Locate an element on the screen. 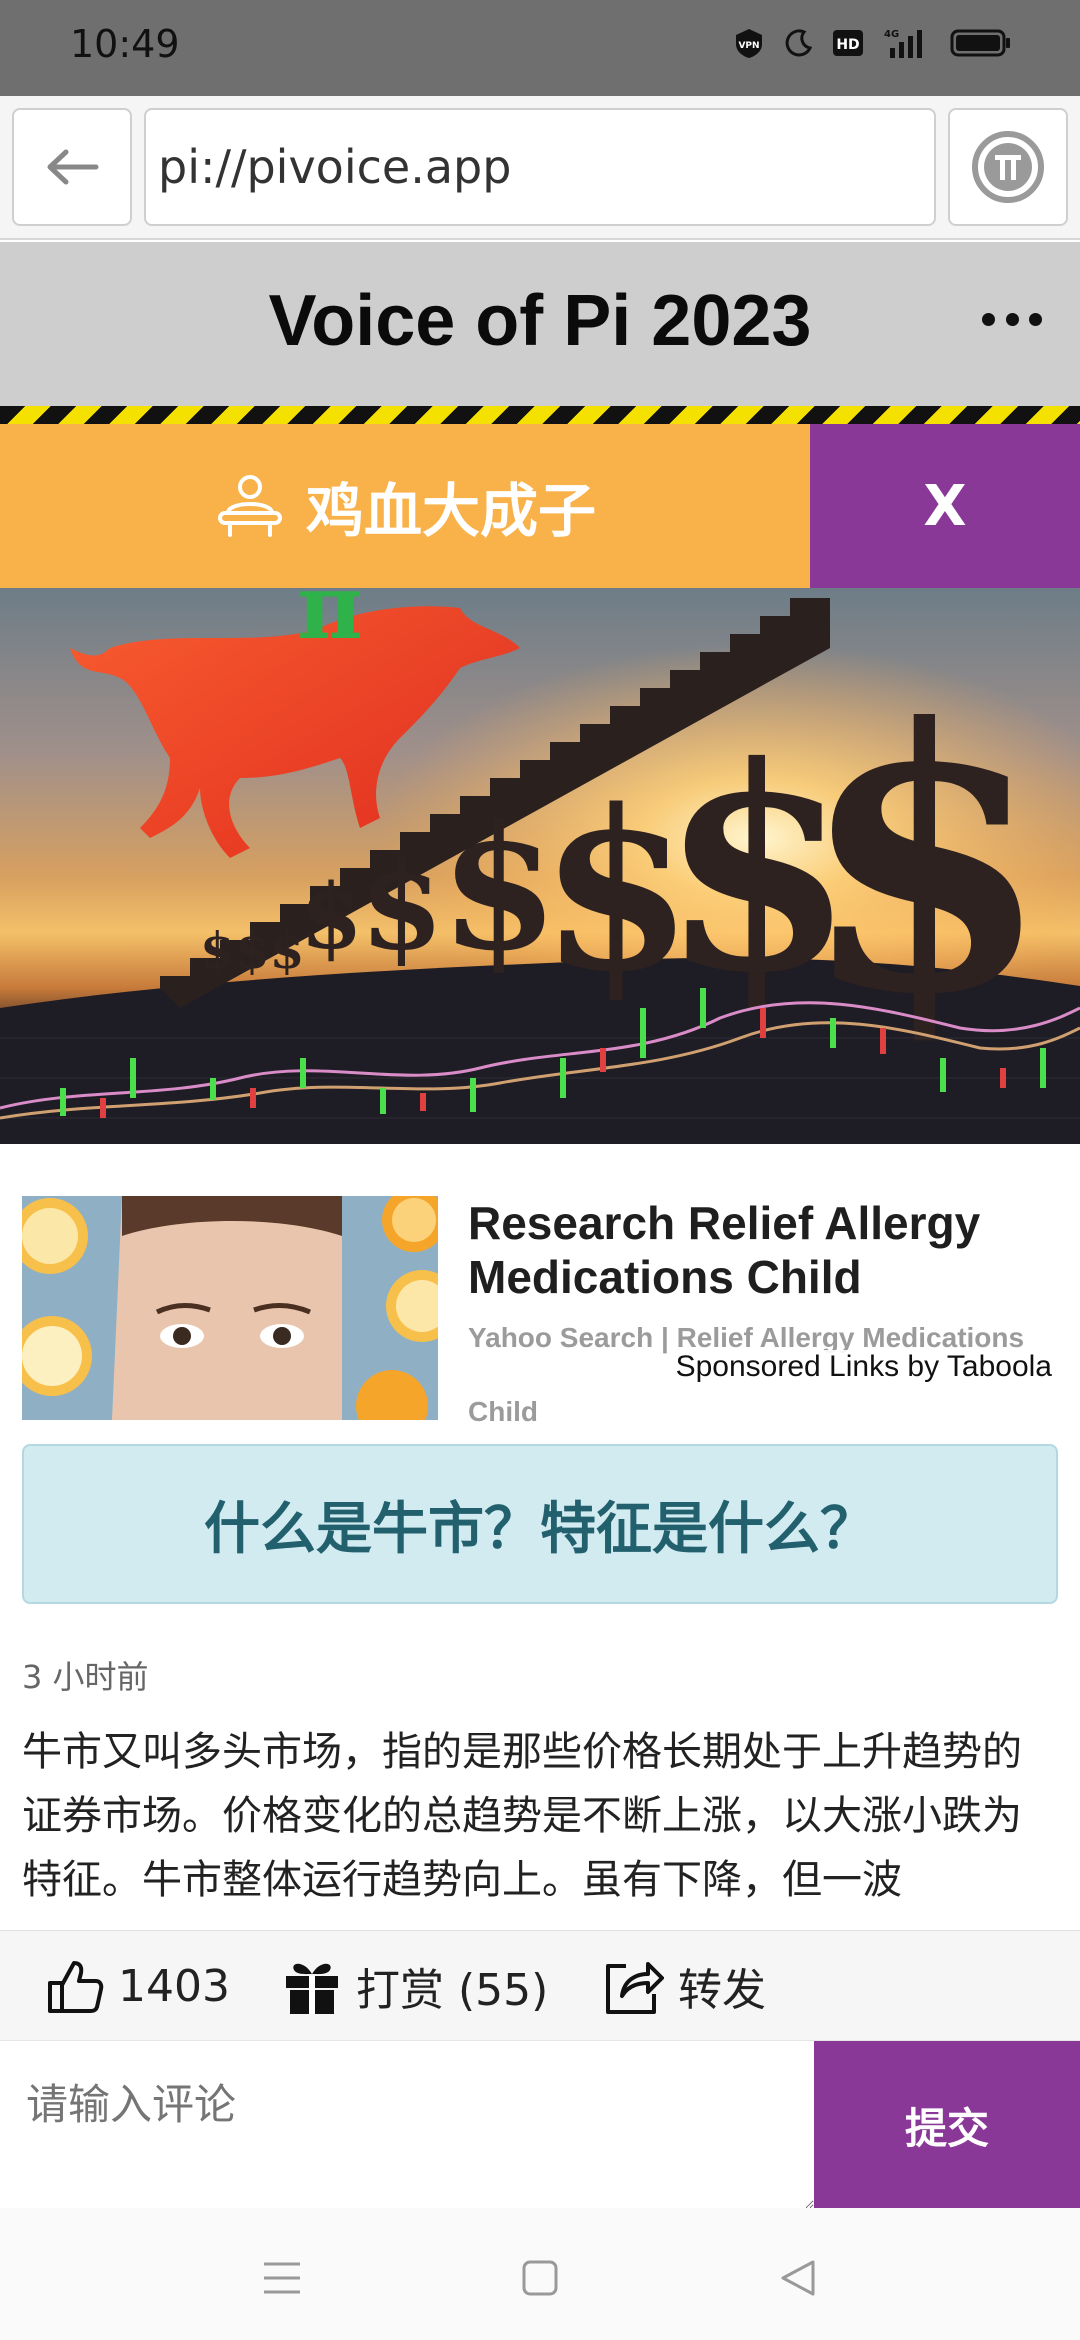 This screenshot has height=2340, width=1080. hazard-stripe-divider is located at coordinates (540, 415).